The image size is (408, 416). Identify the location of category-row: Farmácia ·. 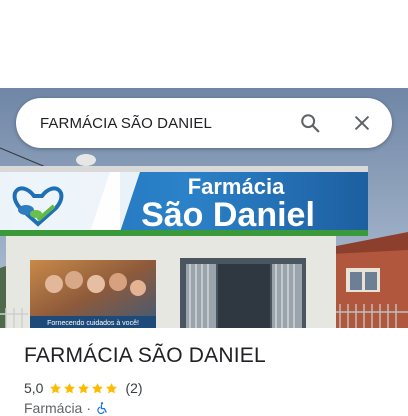
(66, 408).